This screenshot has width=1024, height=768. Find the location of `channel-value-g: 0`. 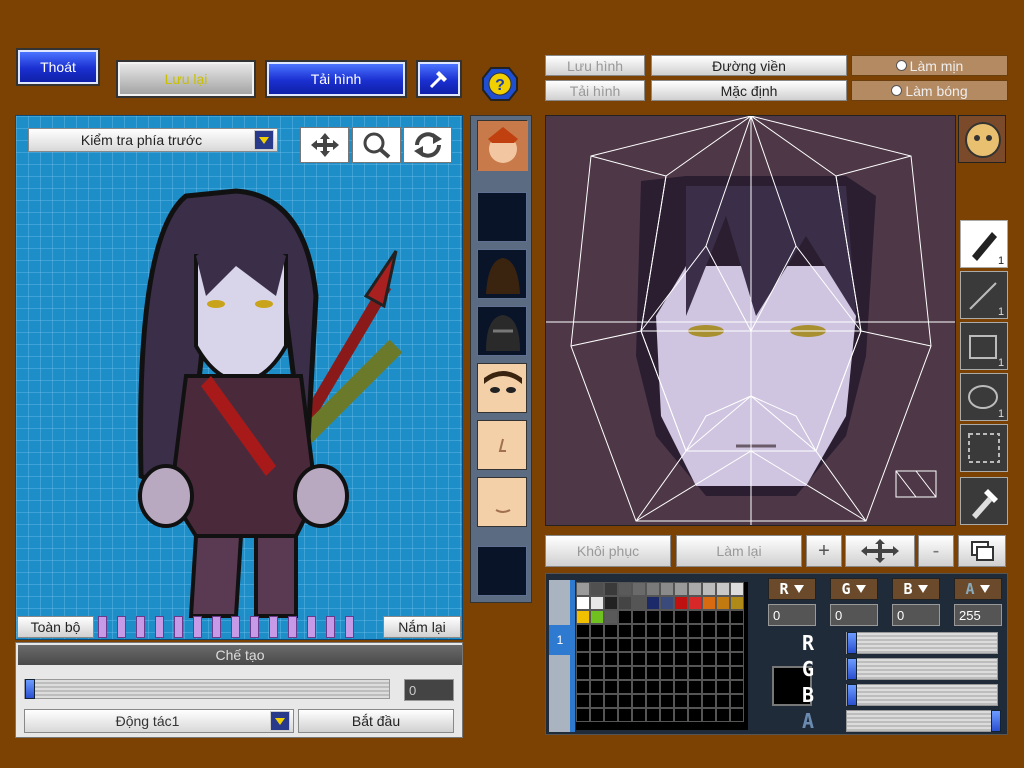

channel-value-g: 0 is located at coordinates (854, 615).